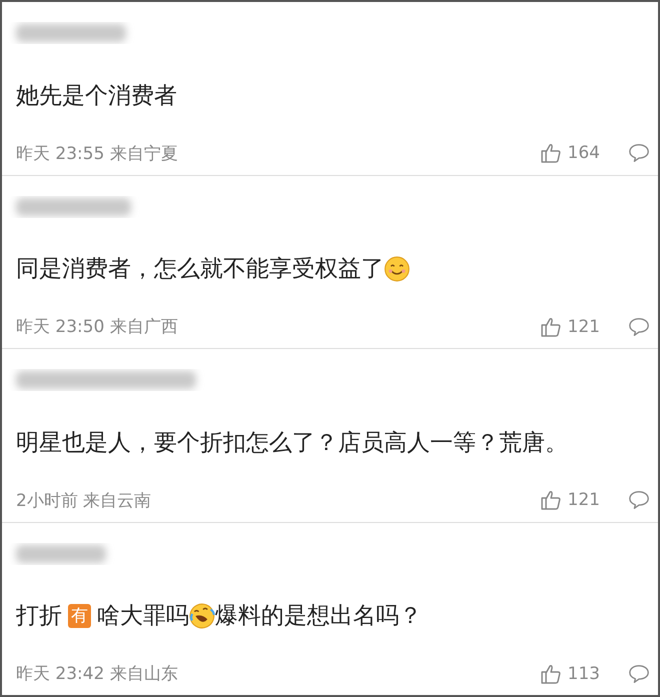 The height and width of the screenshot is (697, 660). Describe the element at coordinates (202, 616) in the screenshot. I see `laughing-crying-icon` at that location.